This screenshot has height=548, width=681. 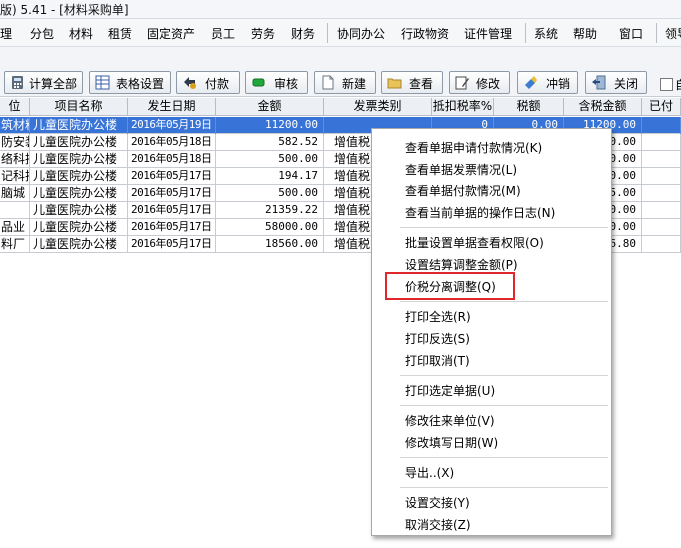 I want to click on column-header-invoice-type: 发票类别, so click(x=378, y=107).